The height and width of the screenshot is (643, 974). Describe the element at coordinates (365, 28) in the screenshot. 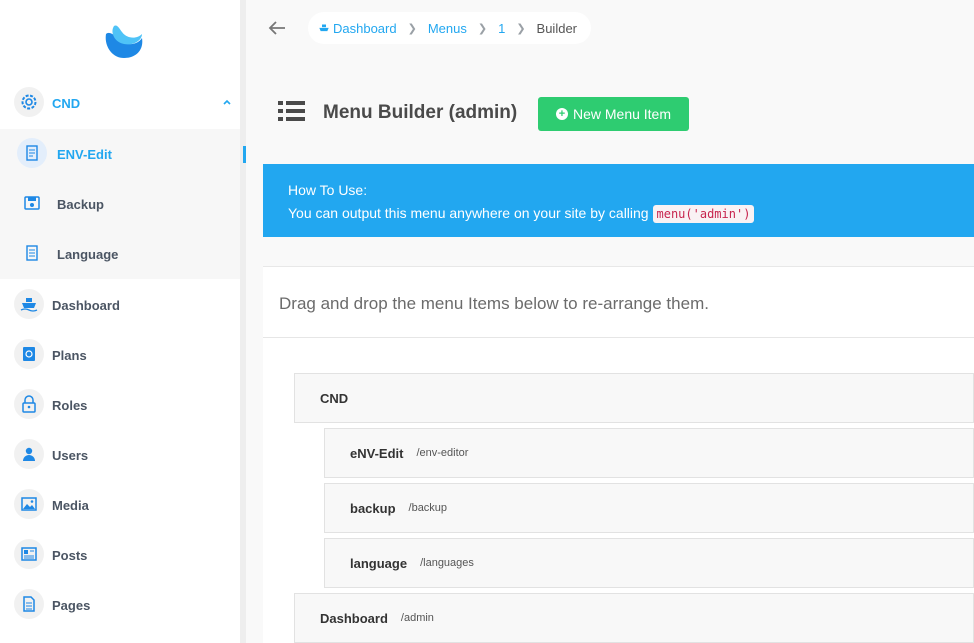

I see `breadcrumb-label: Dashboard` at that location.